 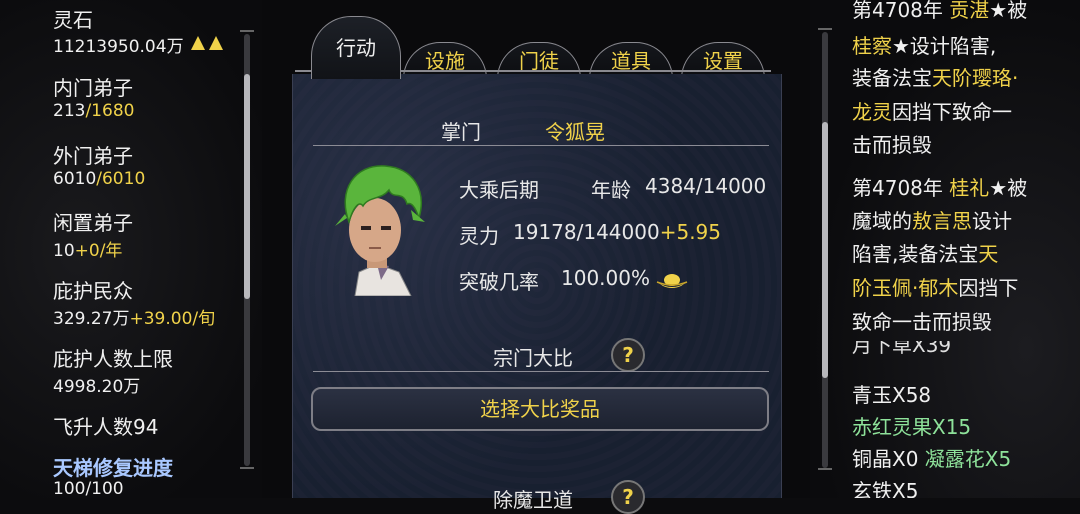 I want to click on log-text: 魔域的, so click(x=882, y=221).